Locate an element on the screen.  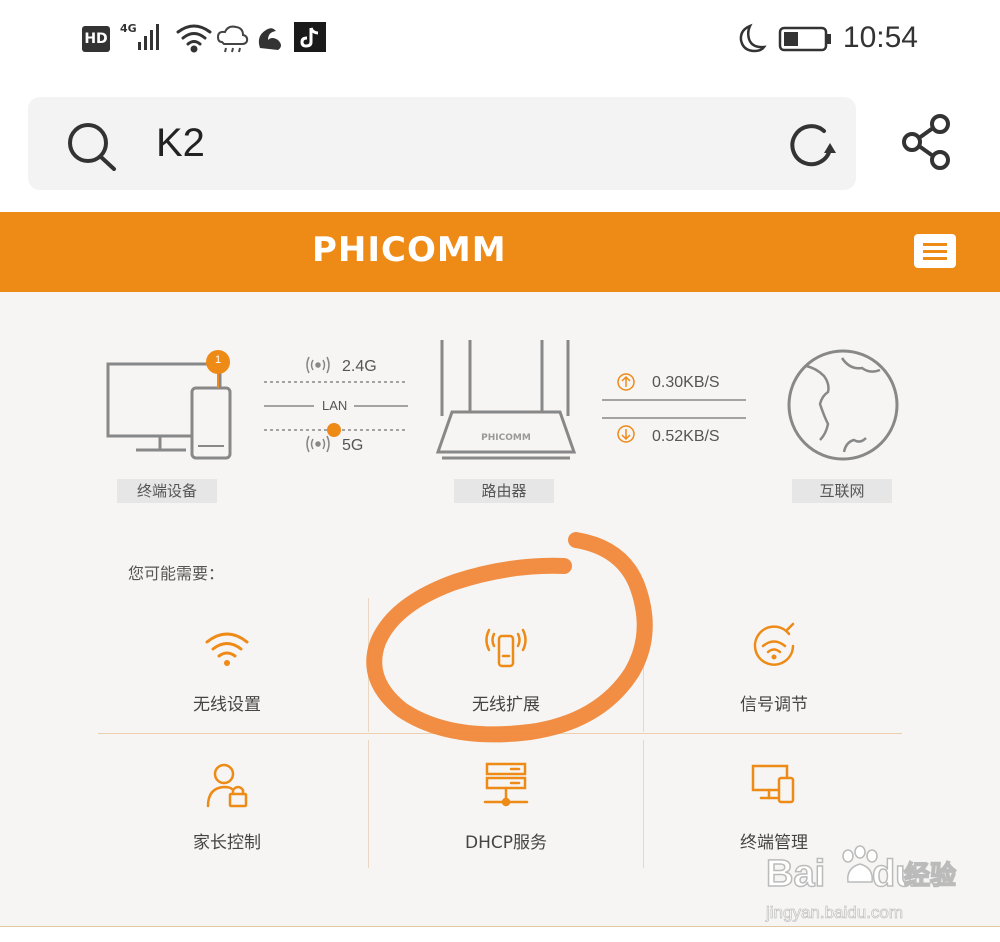
annotation-circle is located at coordinates (509, 637).